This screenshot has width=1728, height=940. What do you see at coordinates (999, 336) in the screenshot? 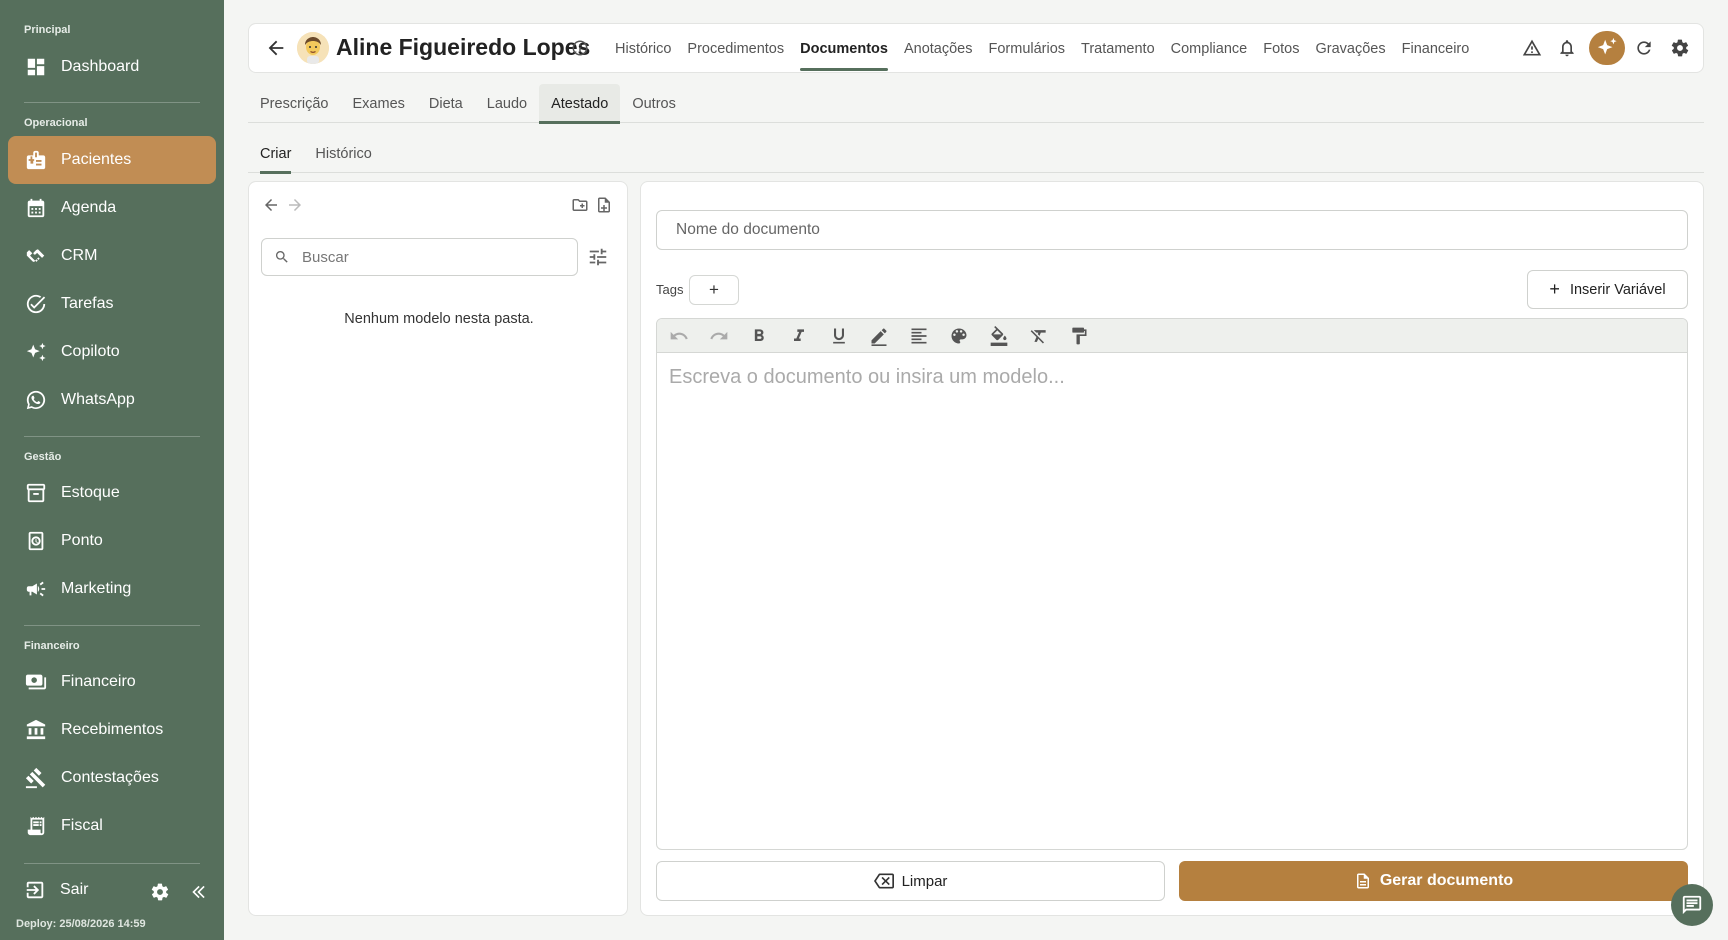
I see `fill-color-icon` at bounding box center [999, 336].